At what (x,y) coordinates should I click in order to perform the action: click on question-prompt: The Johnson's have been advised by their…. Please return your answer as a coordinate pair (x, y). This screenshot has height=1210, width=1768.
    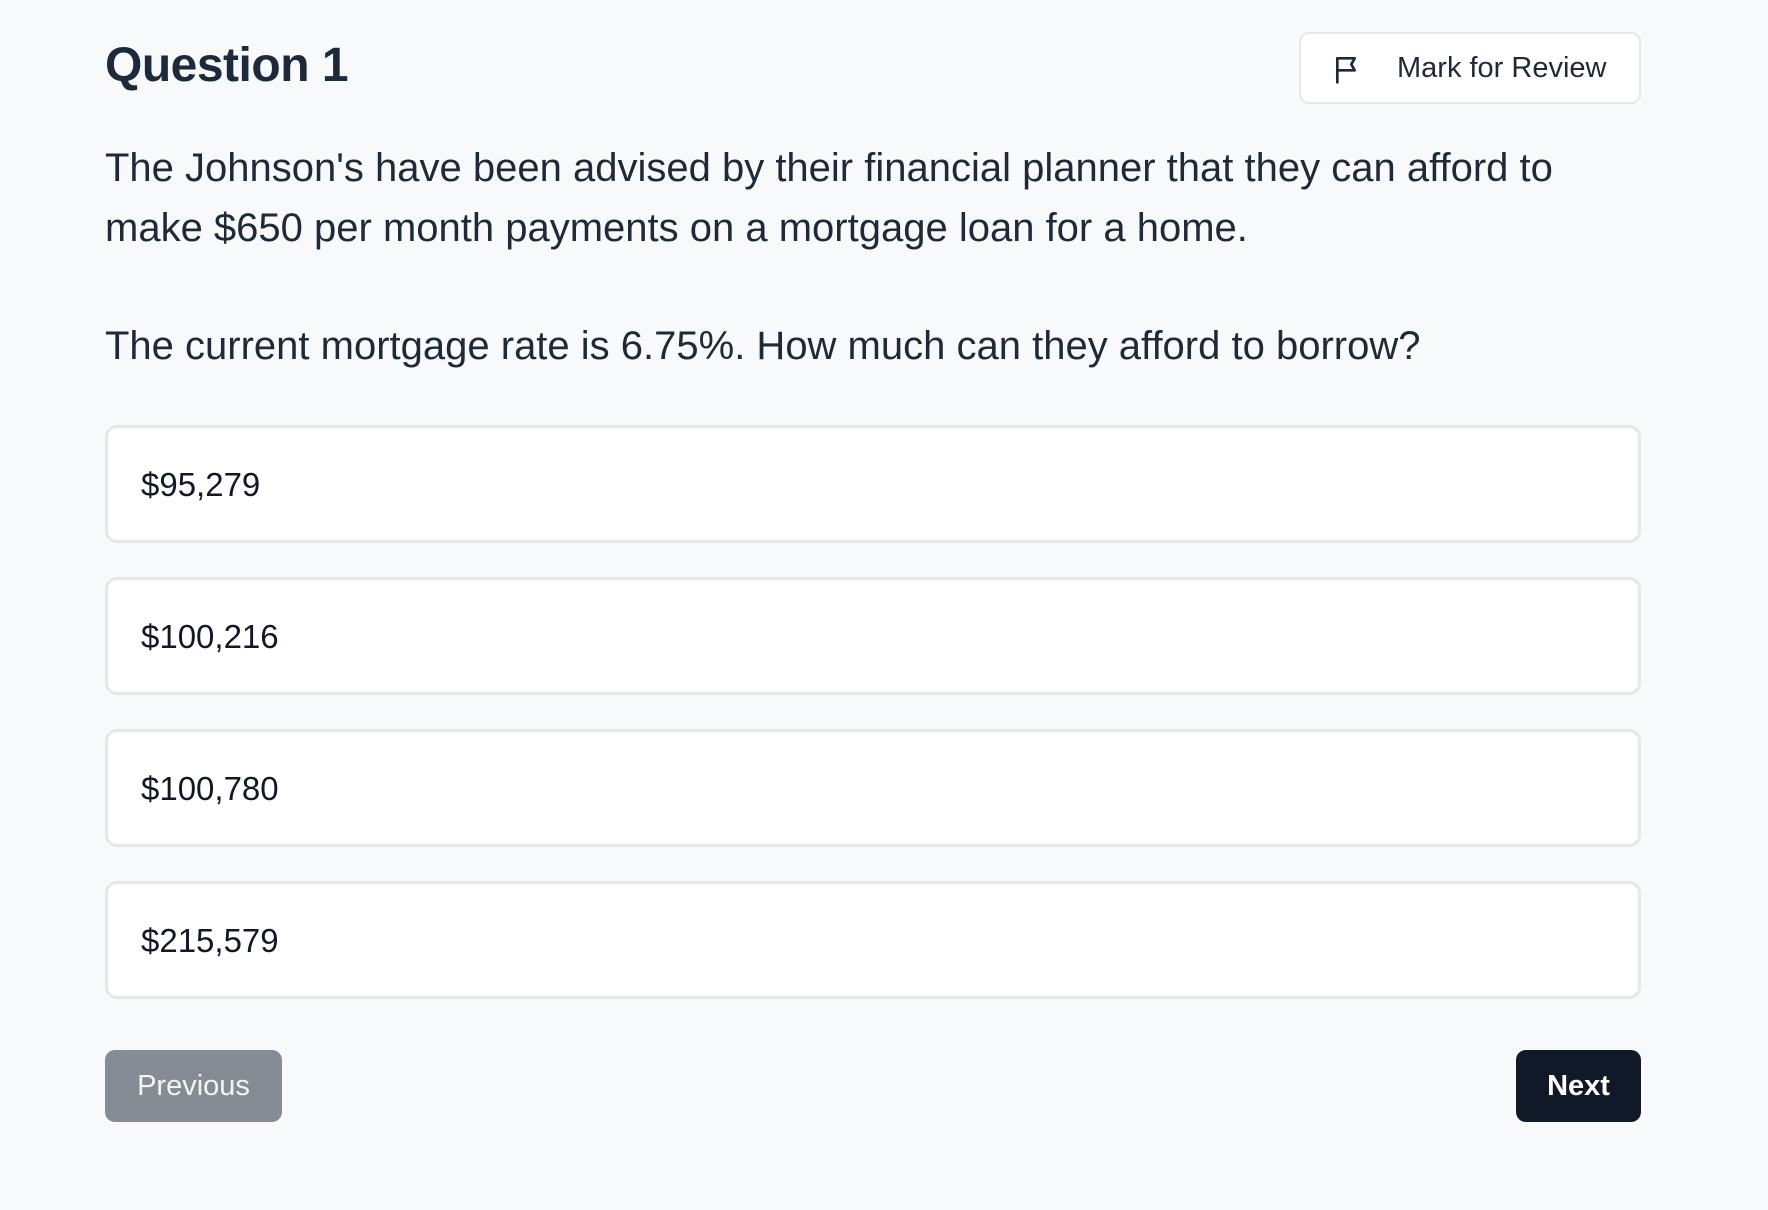
    Looking at the image, I should click on (829, 198).